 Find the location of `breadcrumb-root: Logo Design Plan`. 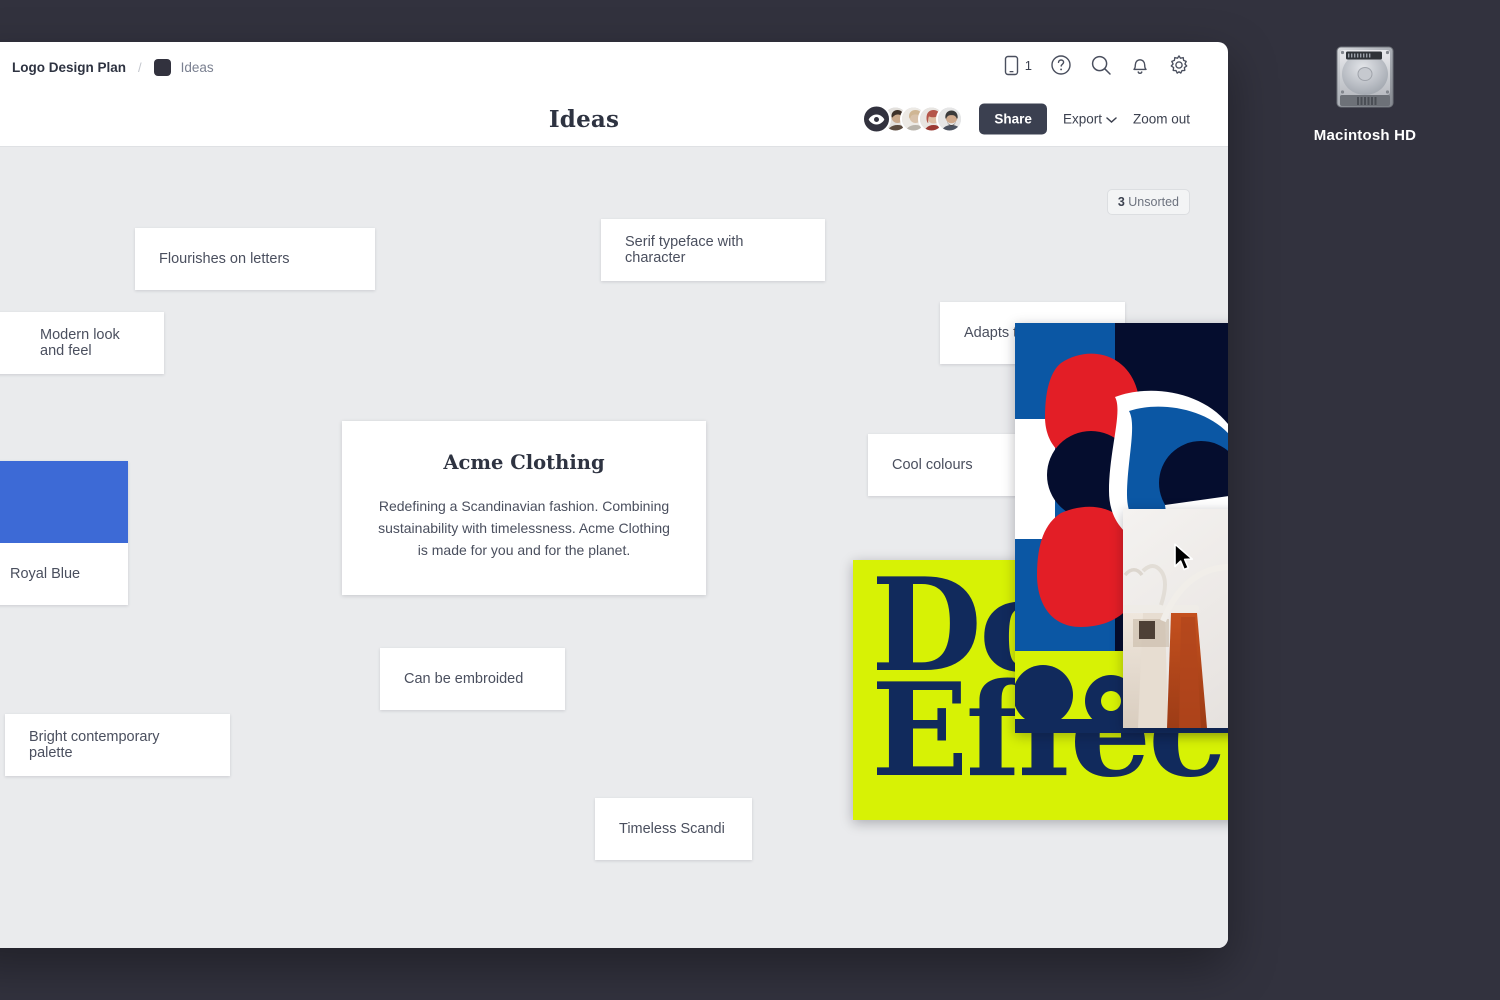

breadcrumb-root: Logo Design Plan is located at coordinates (69, 67).